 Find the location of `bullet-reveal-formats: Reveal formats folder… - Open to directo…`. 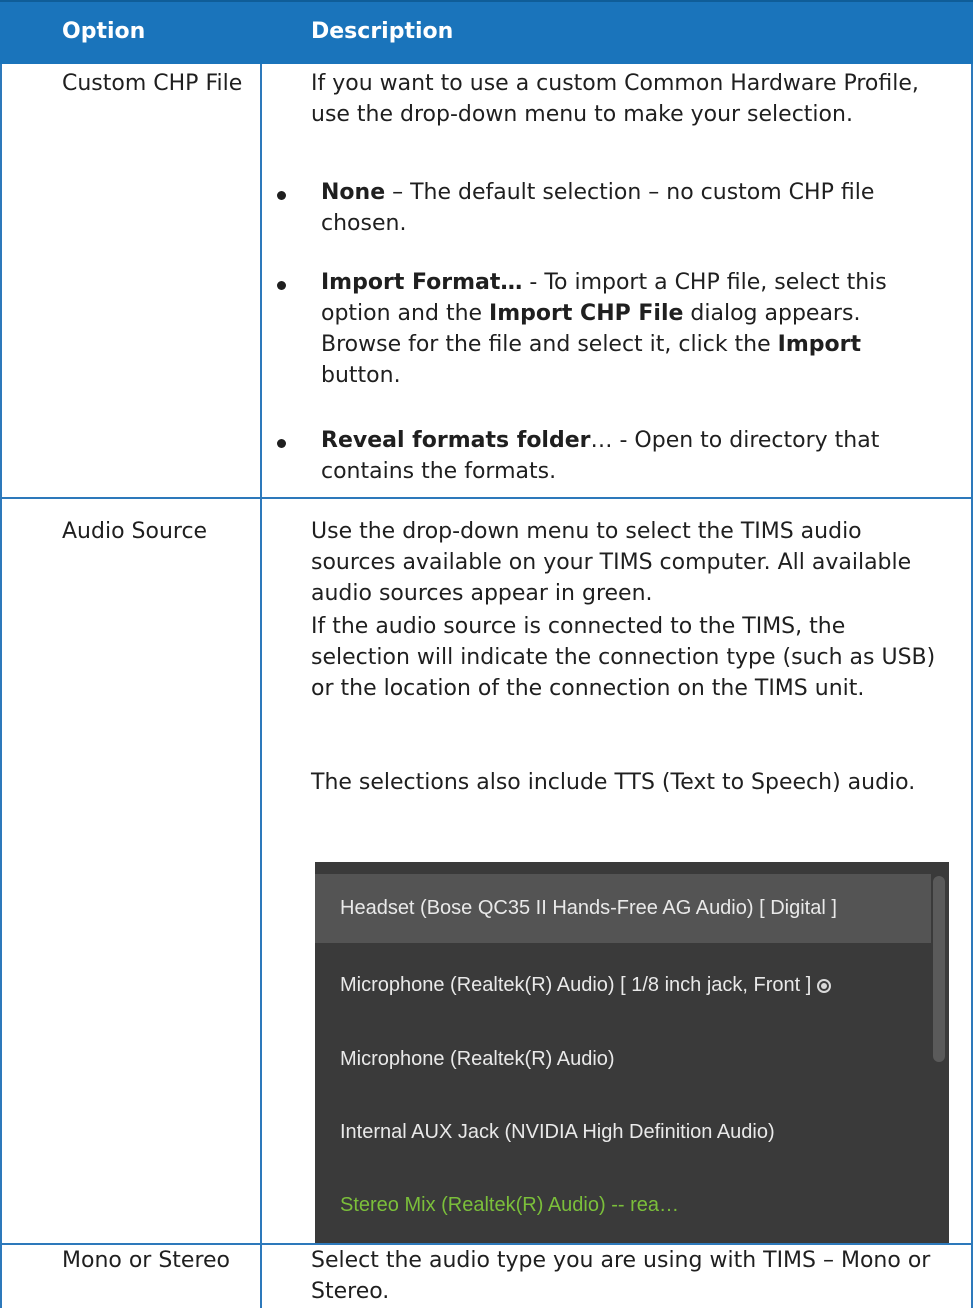

bullet-reveal-formats: Reveal formats folder… - Open to directo… is located at coordinates (626, 456).